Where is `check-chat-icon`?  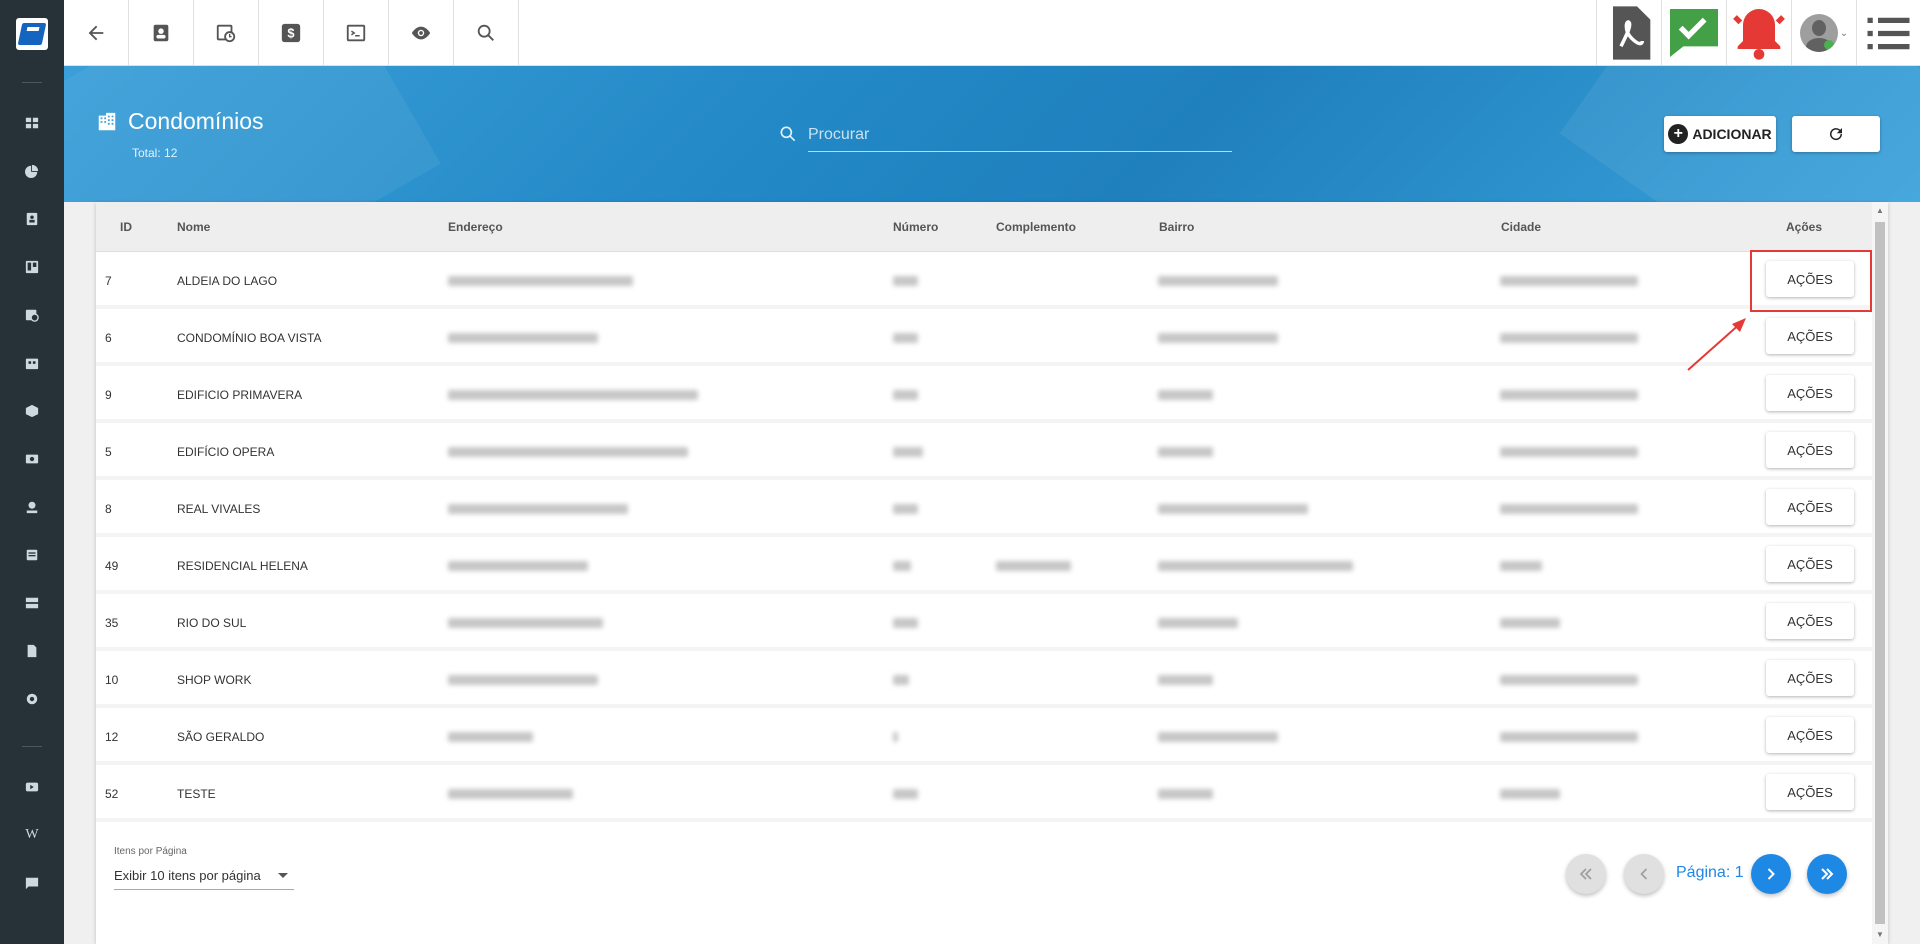 check-chat-icon is located at coordinates (1694, 33).